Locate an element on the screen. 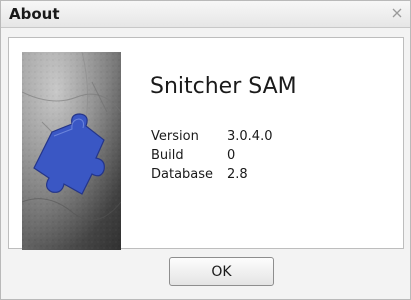  version-info: Version 3.0.4.0 Build 0 Database 2.8 is located at coordinates (211, 155).